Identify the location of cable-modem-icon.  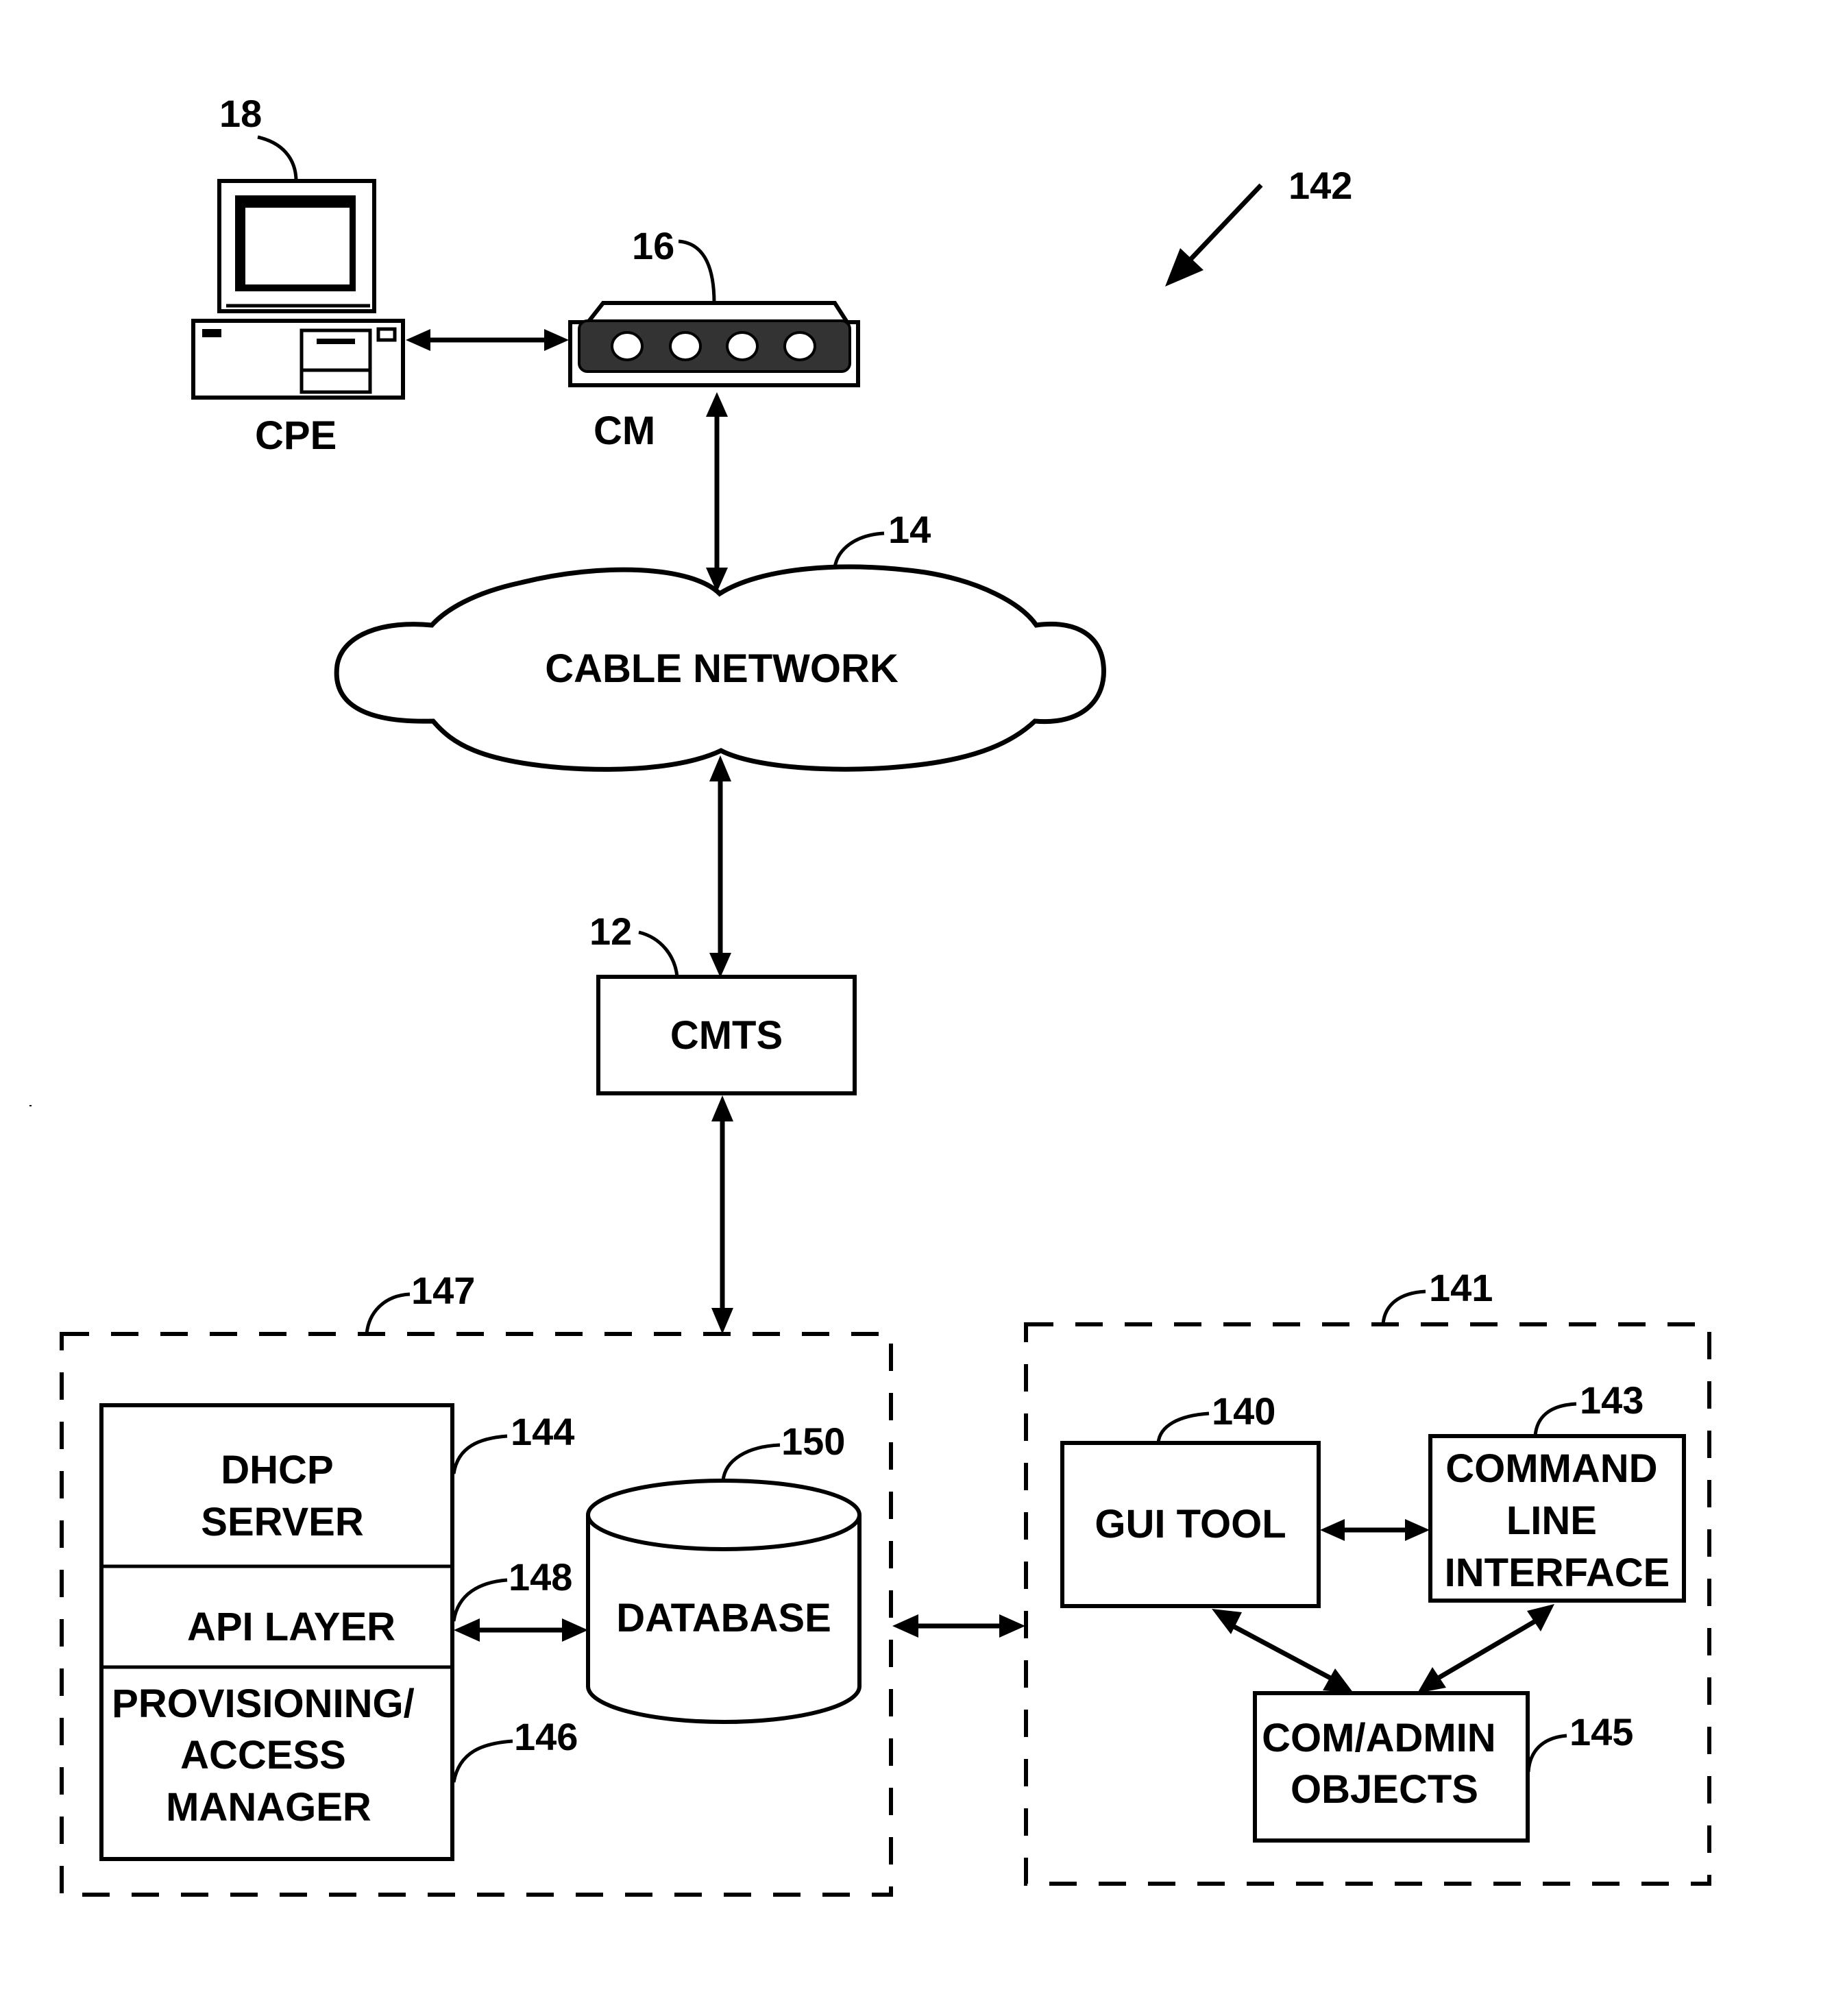
(714, 344).